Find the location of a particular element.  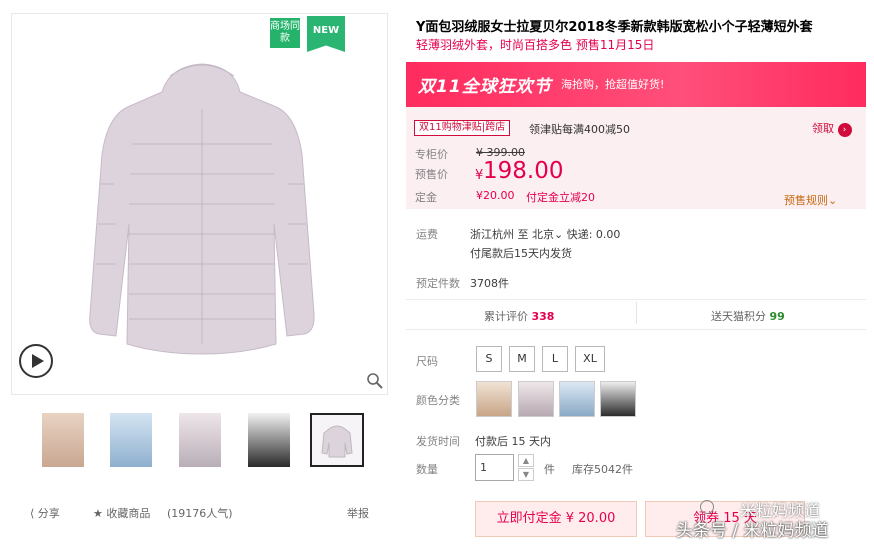

quantity-label: 数量 is located at coordinates (427, 469).